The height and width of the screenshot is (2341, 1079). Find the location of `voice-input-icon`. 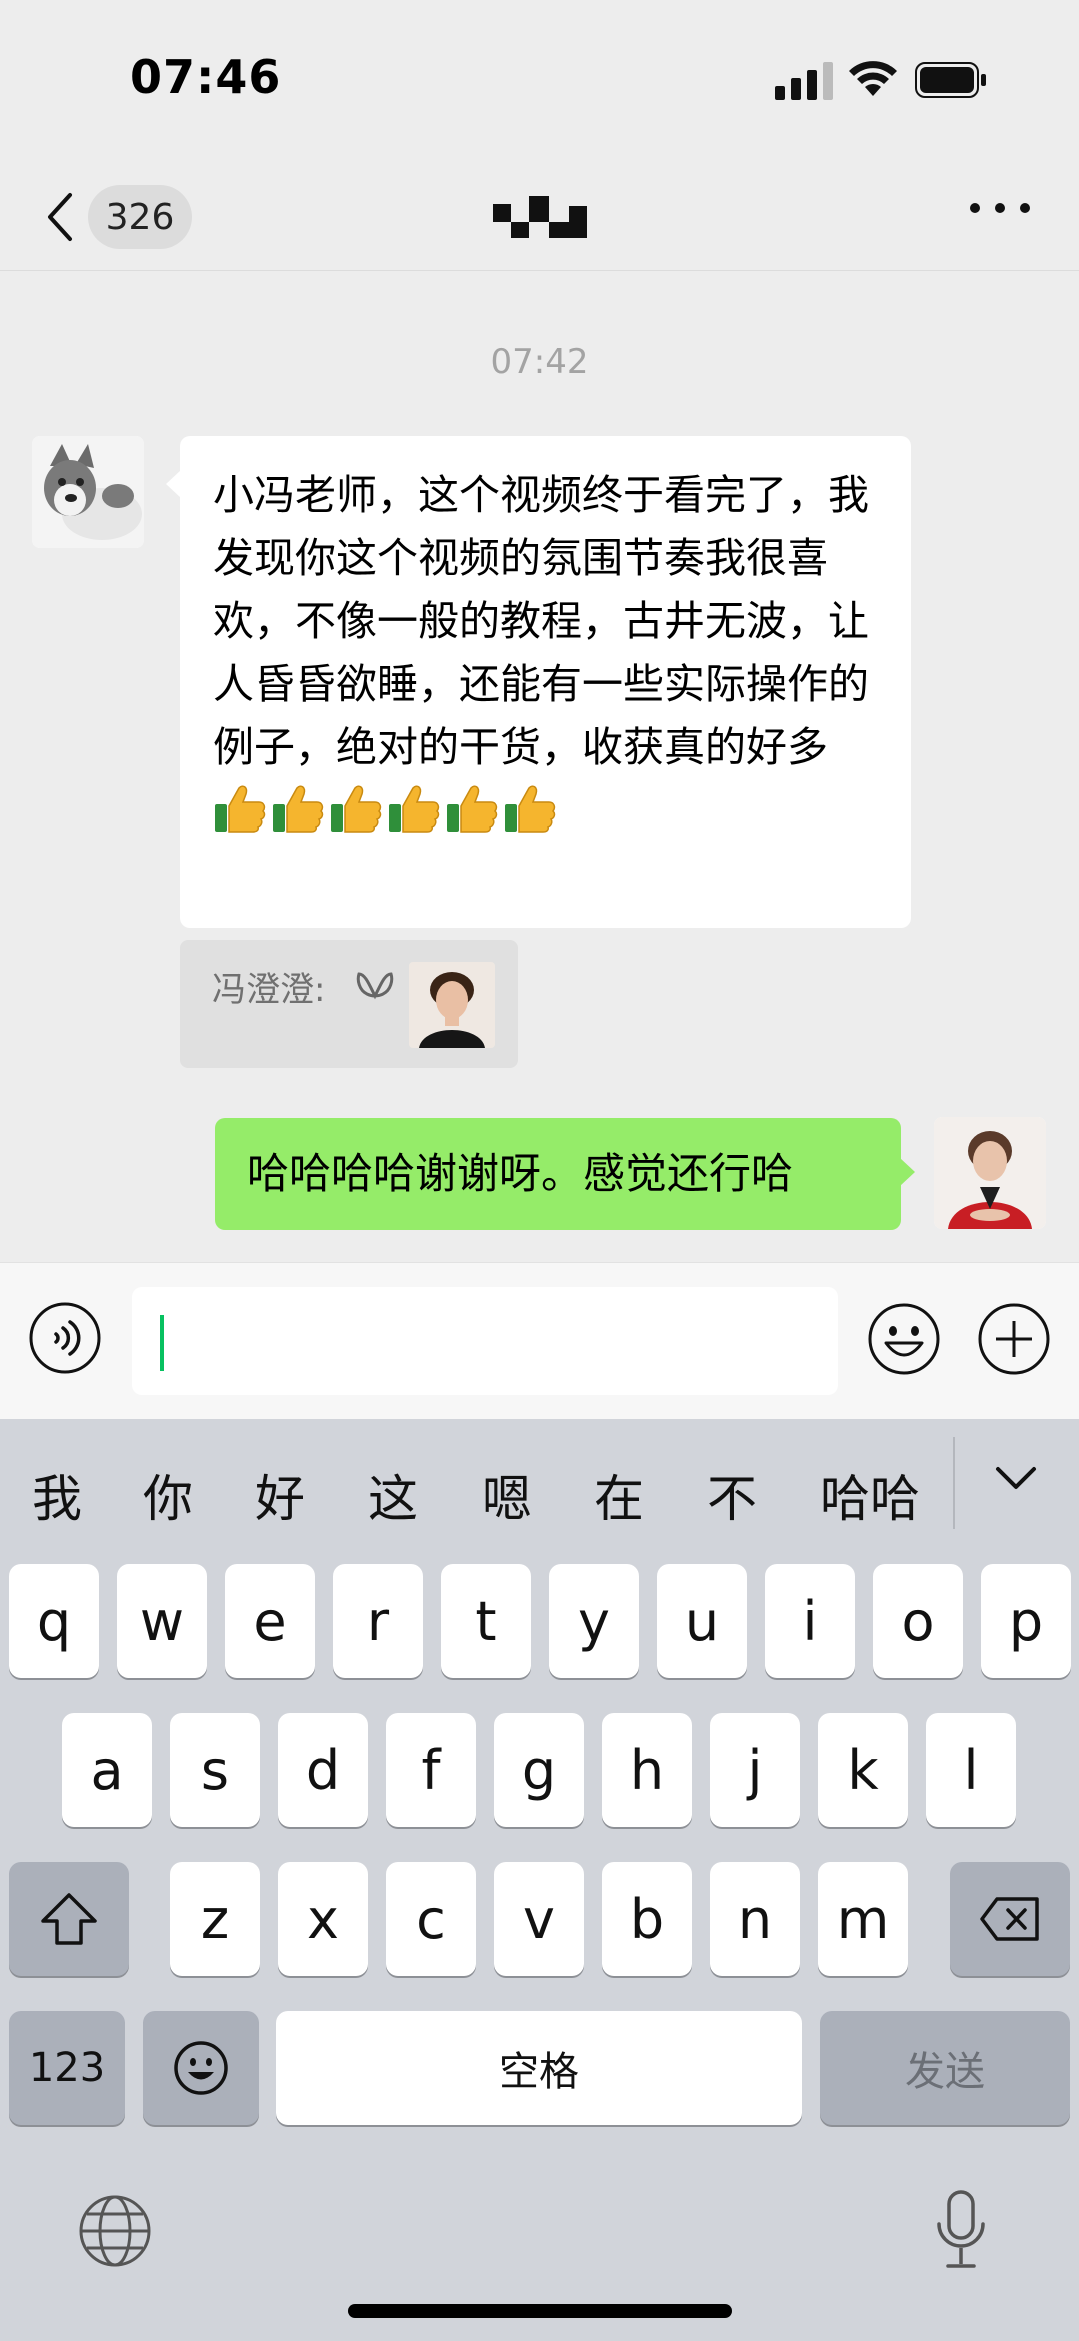

voice-input-icon is located at coordinates (65, 1338).